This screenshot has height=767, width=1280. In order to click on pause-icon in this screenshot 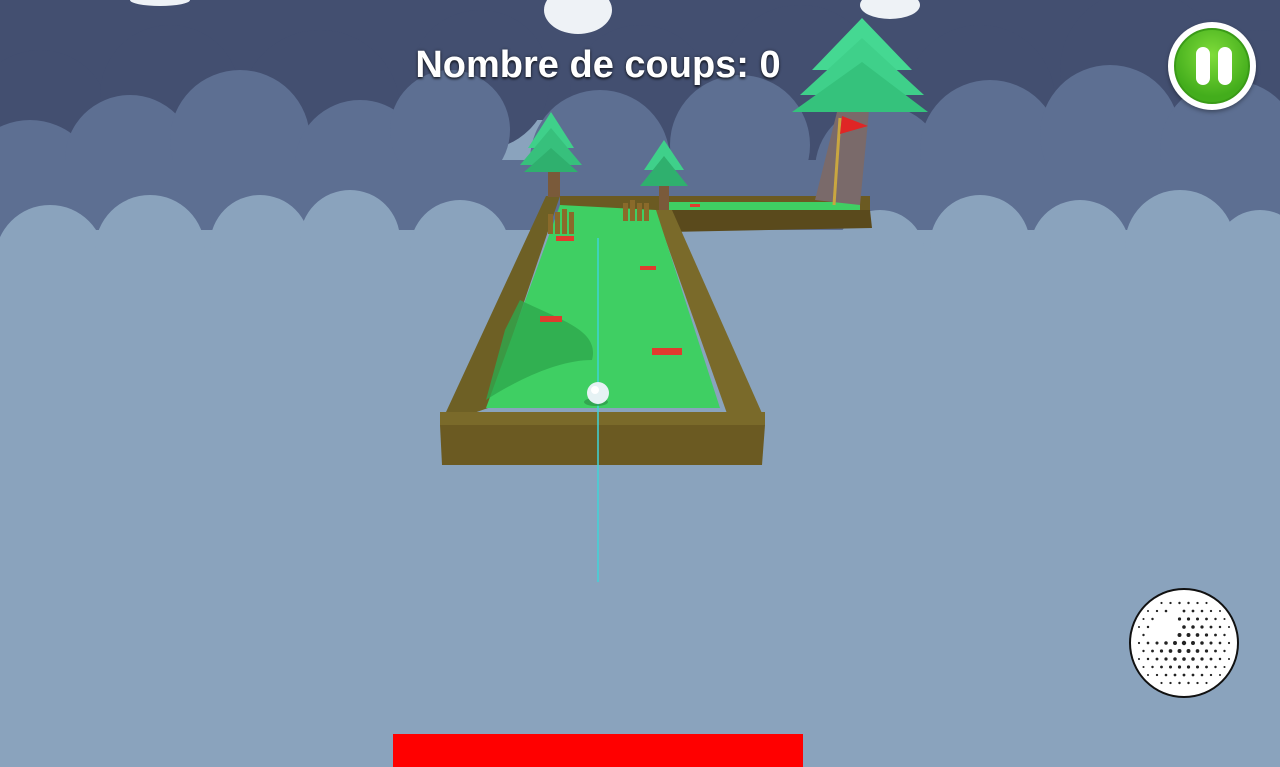, I will do `click(1212, 66)`.